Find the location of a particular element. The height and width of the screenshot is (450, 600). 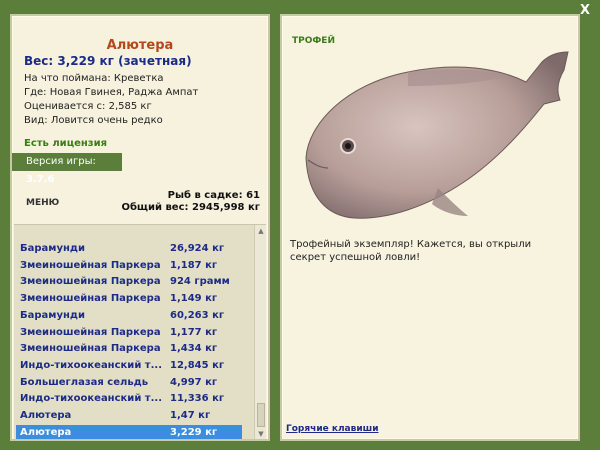

list-item: Змеиношейная Паркера 1,149 кг is located at coordinates (129, 299).